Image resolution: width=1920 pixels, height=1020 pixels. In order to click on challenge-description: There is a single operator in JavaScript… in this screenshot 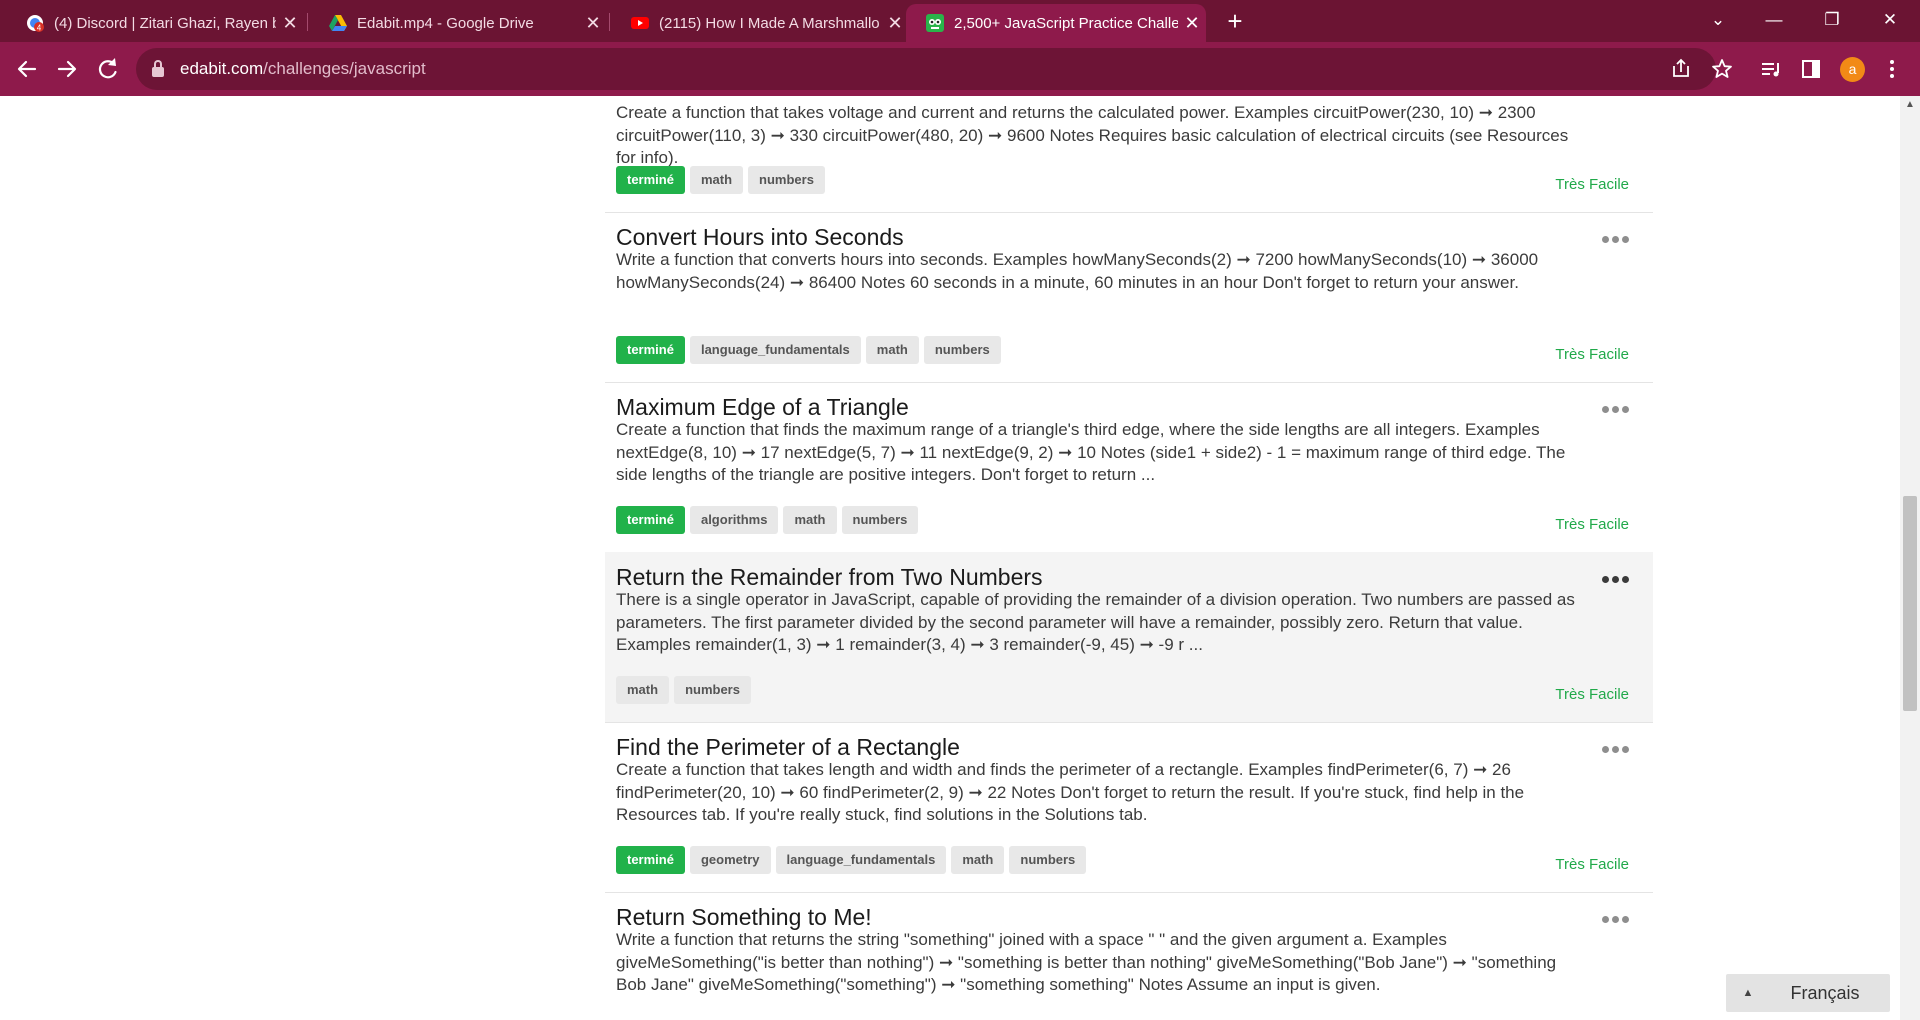, I will do `click(1095, 622)`.